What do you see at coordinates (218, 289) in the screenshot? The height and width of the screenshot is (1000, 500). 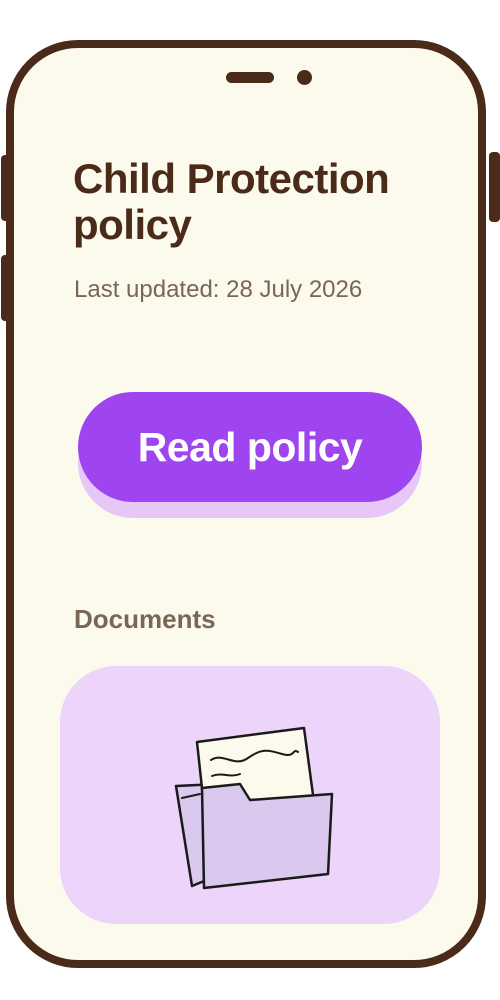 I see `last-updated-text: Last updated: 28 July 2026` at bounding box center [218, 289].